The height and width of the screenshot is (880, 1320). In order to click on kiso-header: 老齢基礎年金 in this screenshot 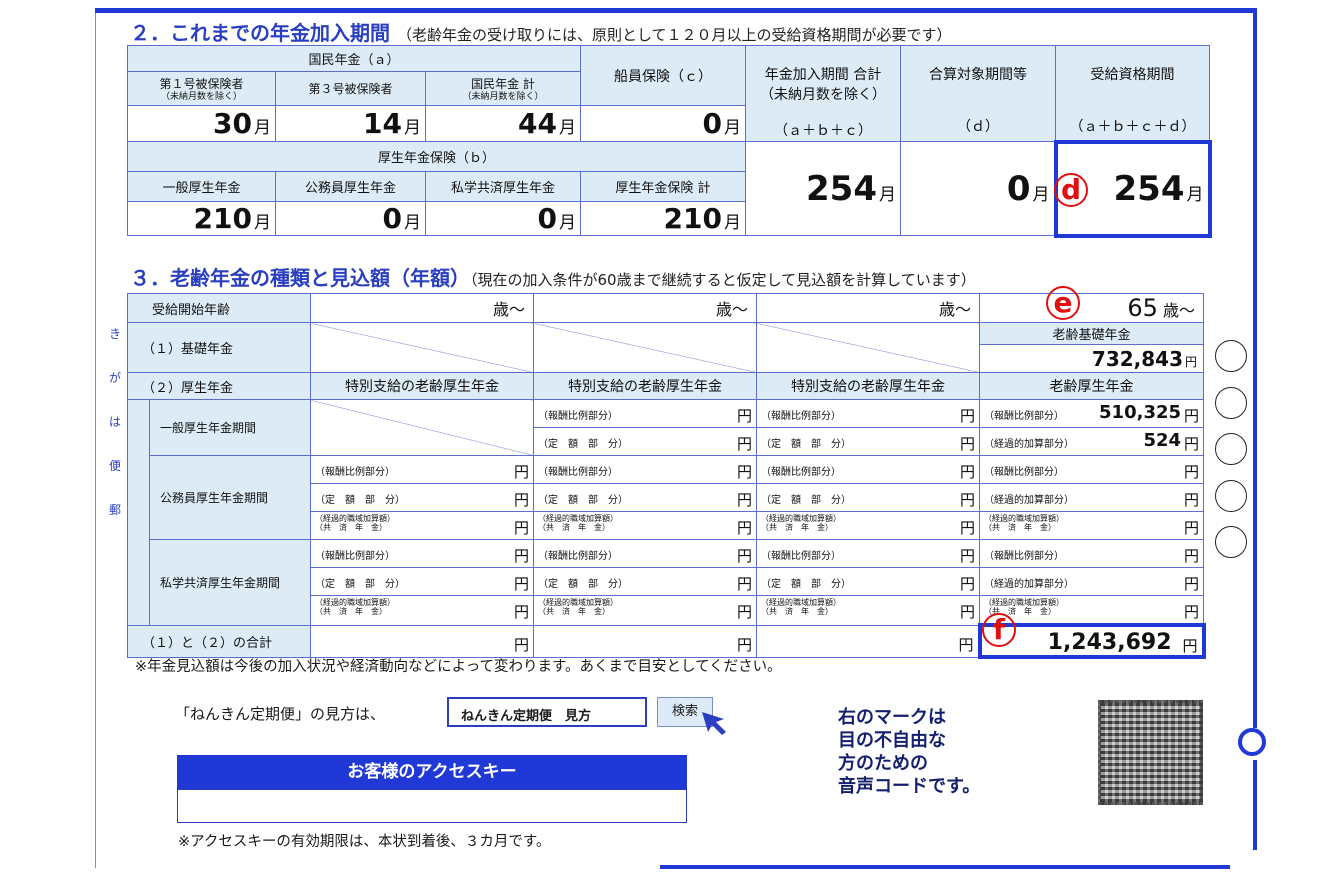, I will do `click(1092, 333)`.